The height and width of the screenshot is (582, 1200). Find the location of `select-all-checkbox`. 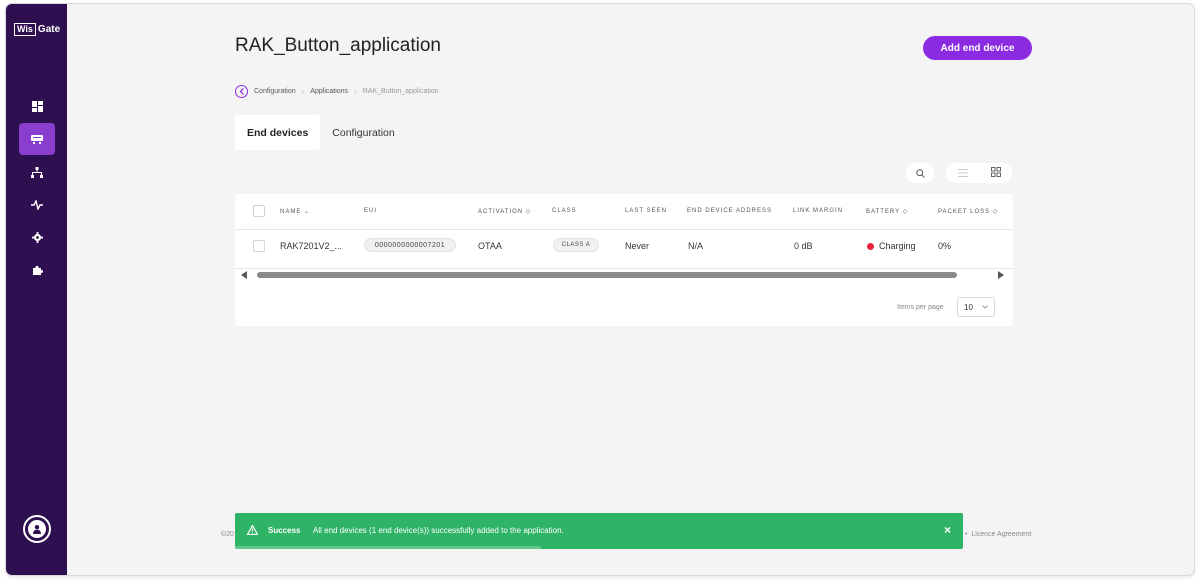

select-all-checkbox is located at coordinates (259, 211).